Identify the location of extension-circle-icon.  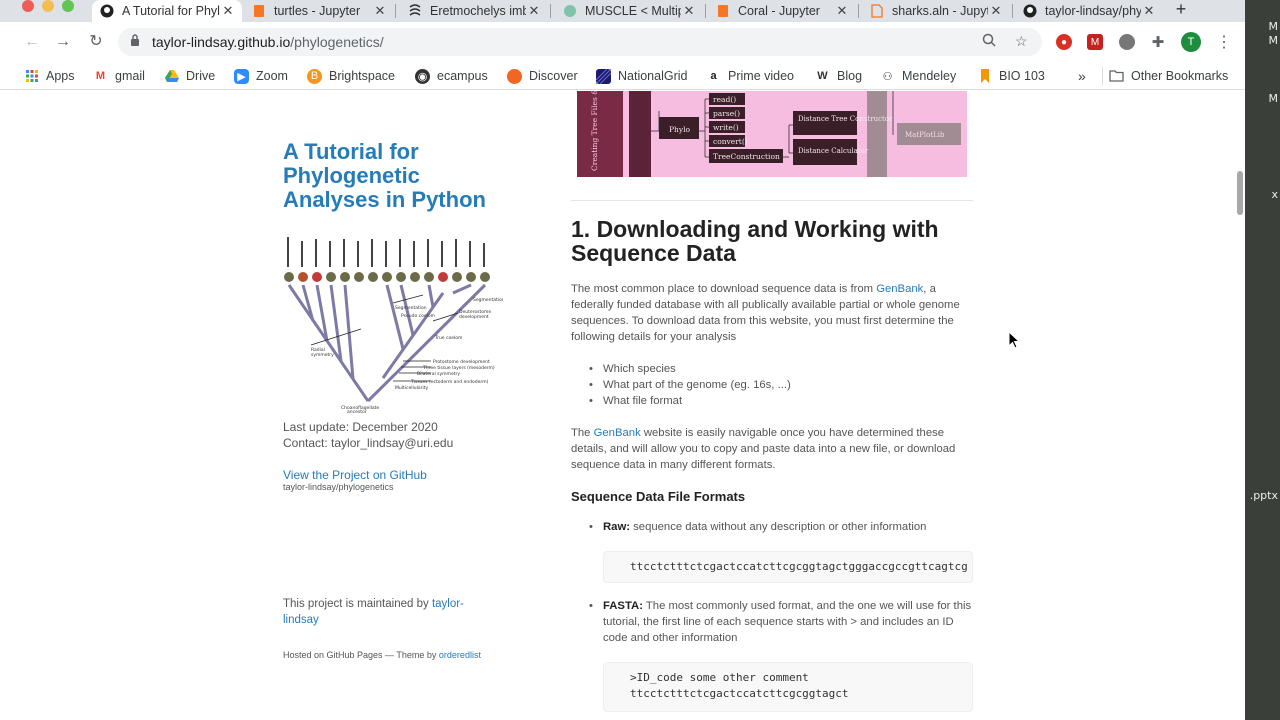
(1127, 42).